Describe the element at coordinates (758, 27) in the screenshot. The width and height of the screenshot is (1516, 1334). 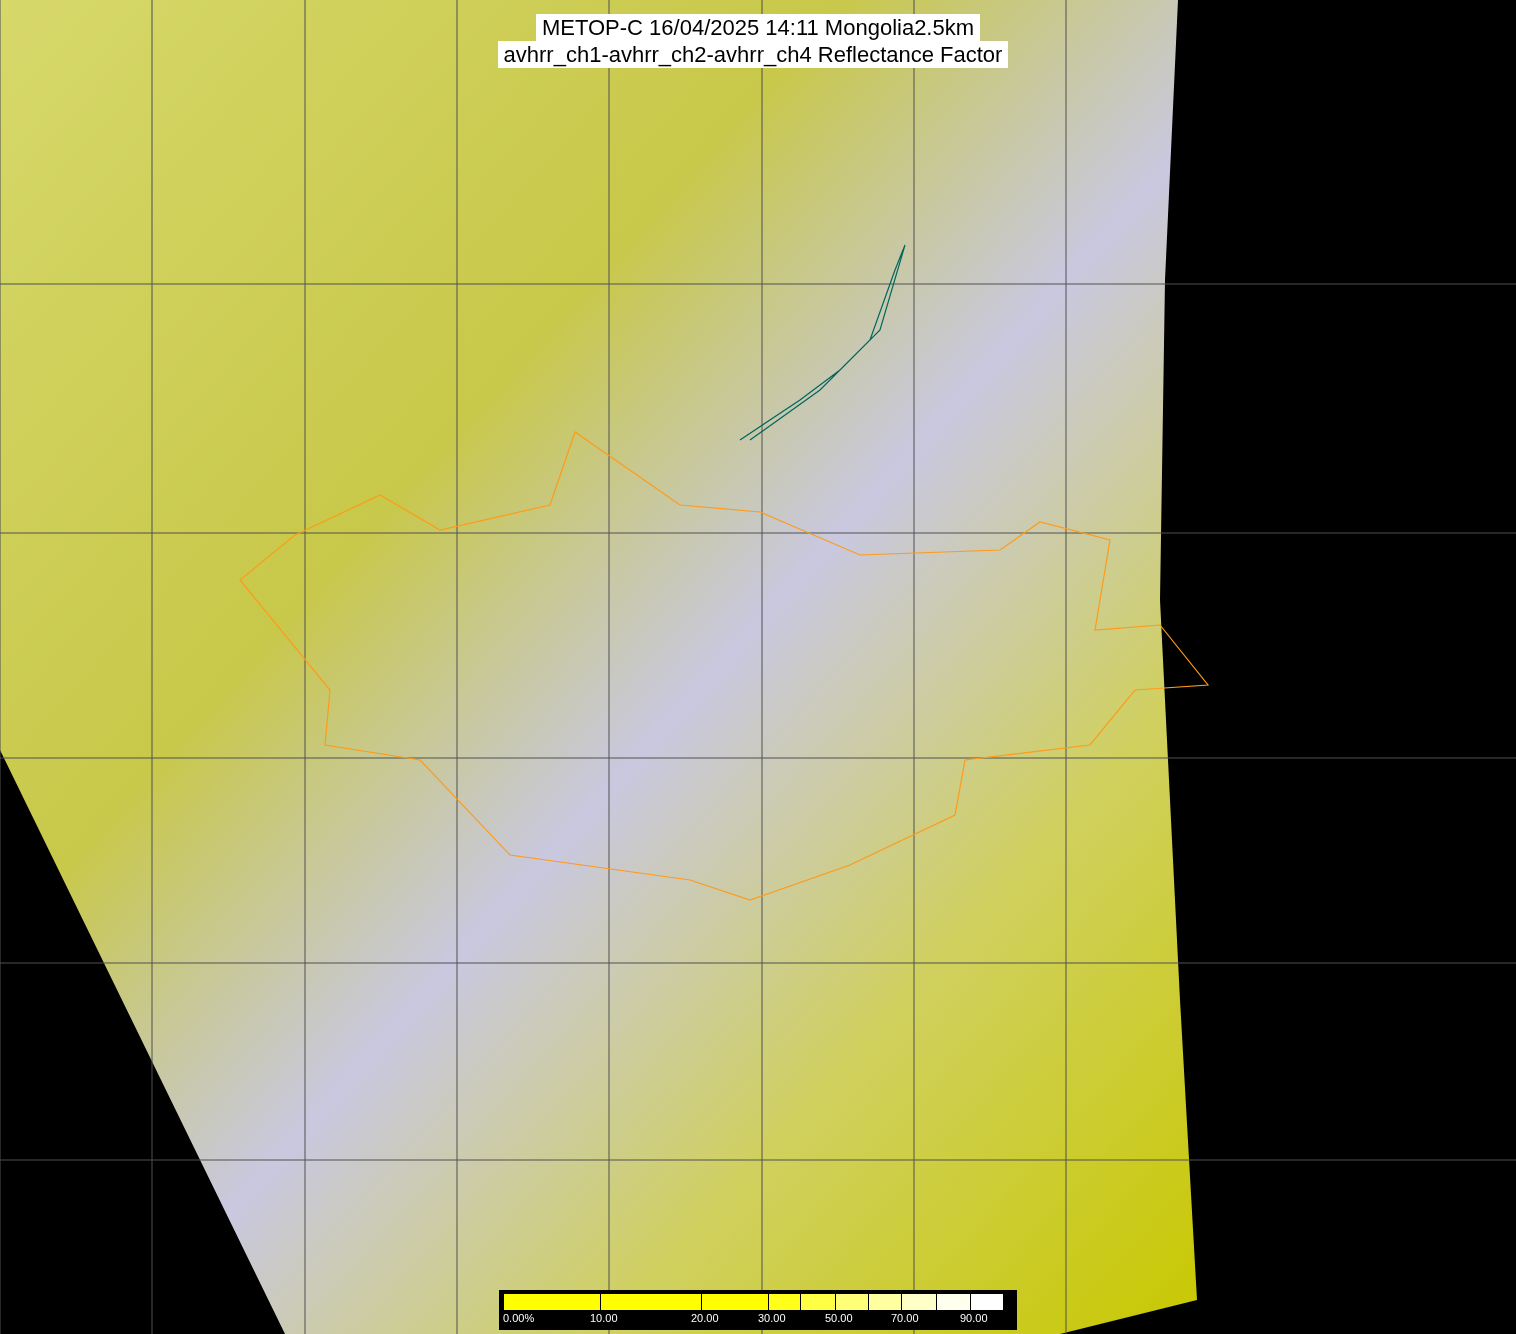
I see `map-title: METOP-C 16/04/2025 14:11 Mongolia2.5km` at that location.